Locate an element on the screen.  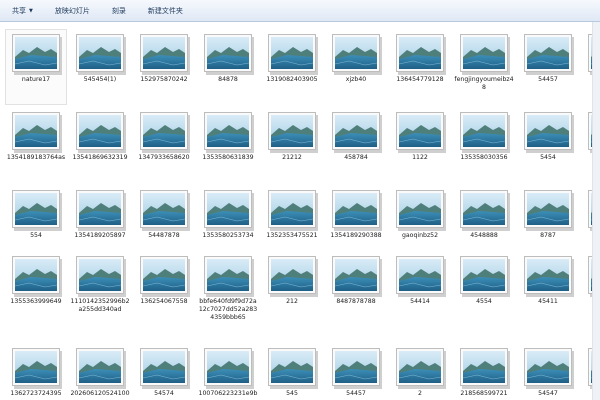
file-item: 54414 is located at coordinates (420, 289).